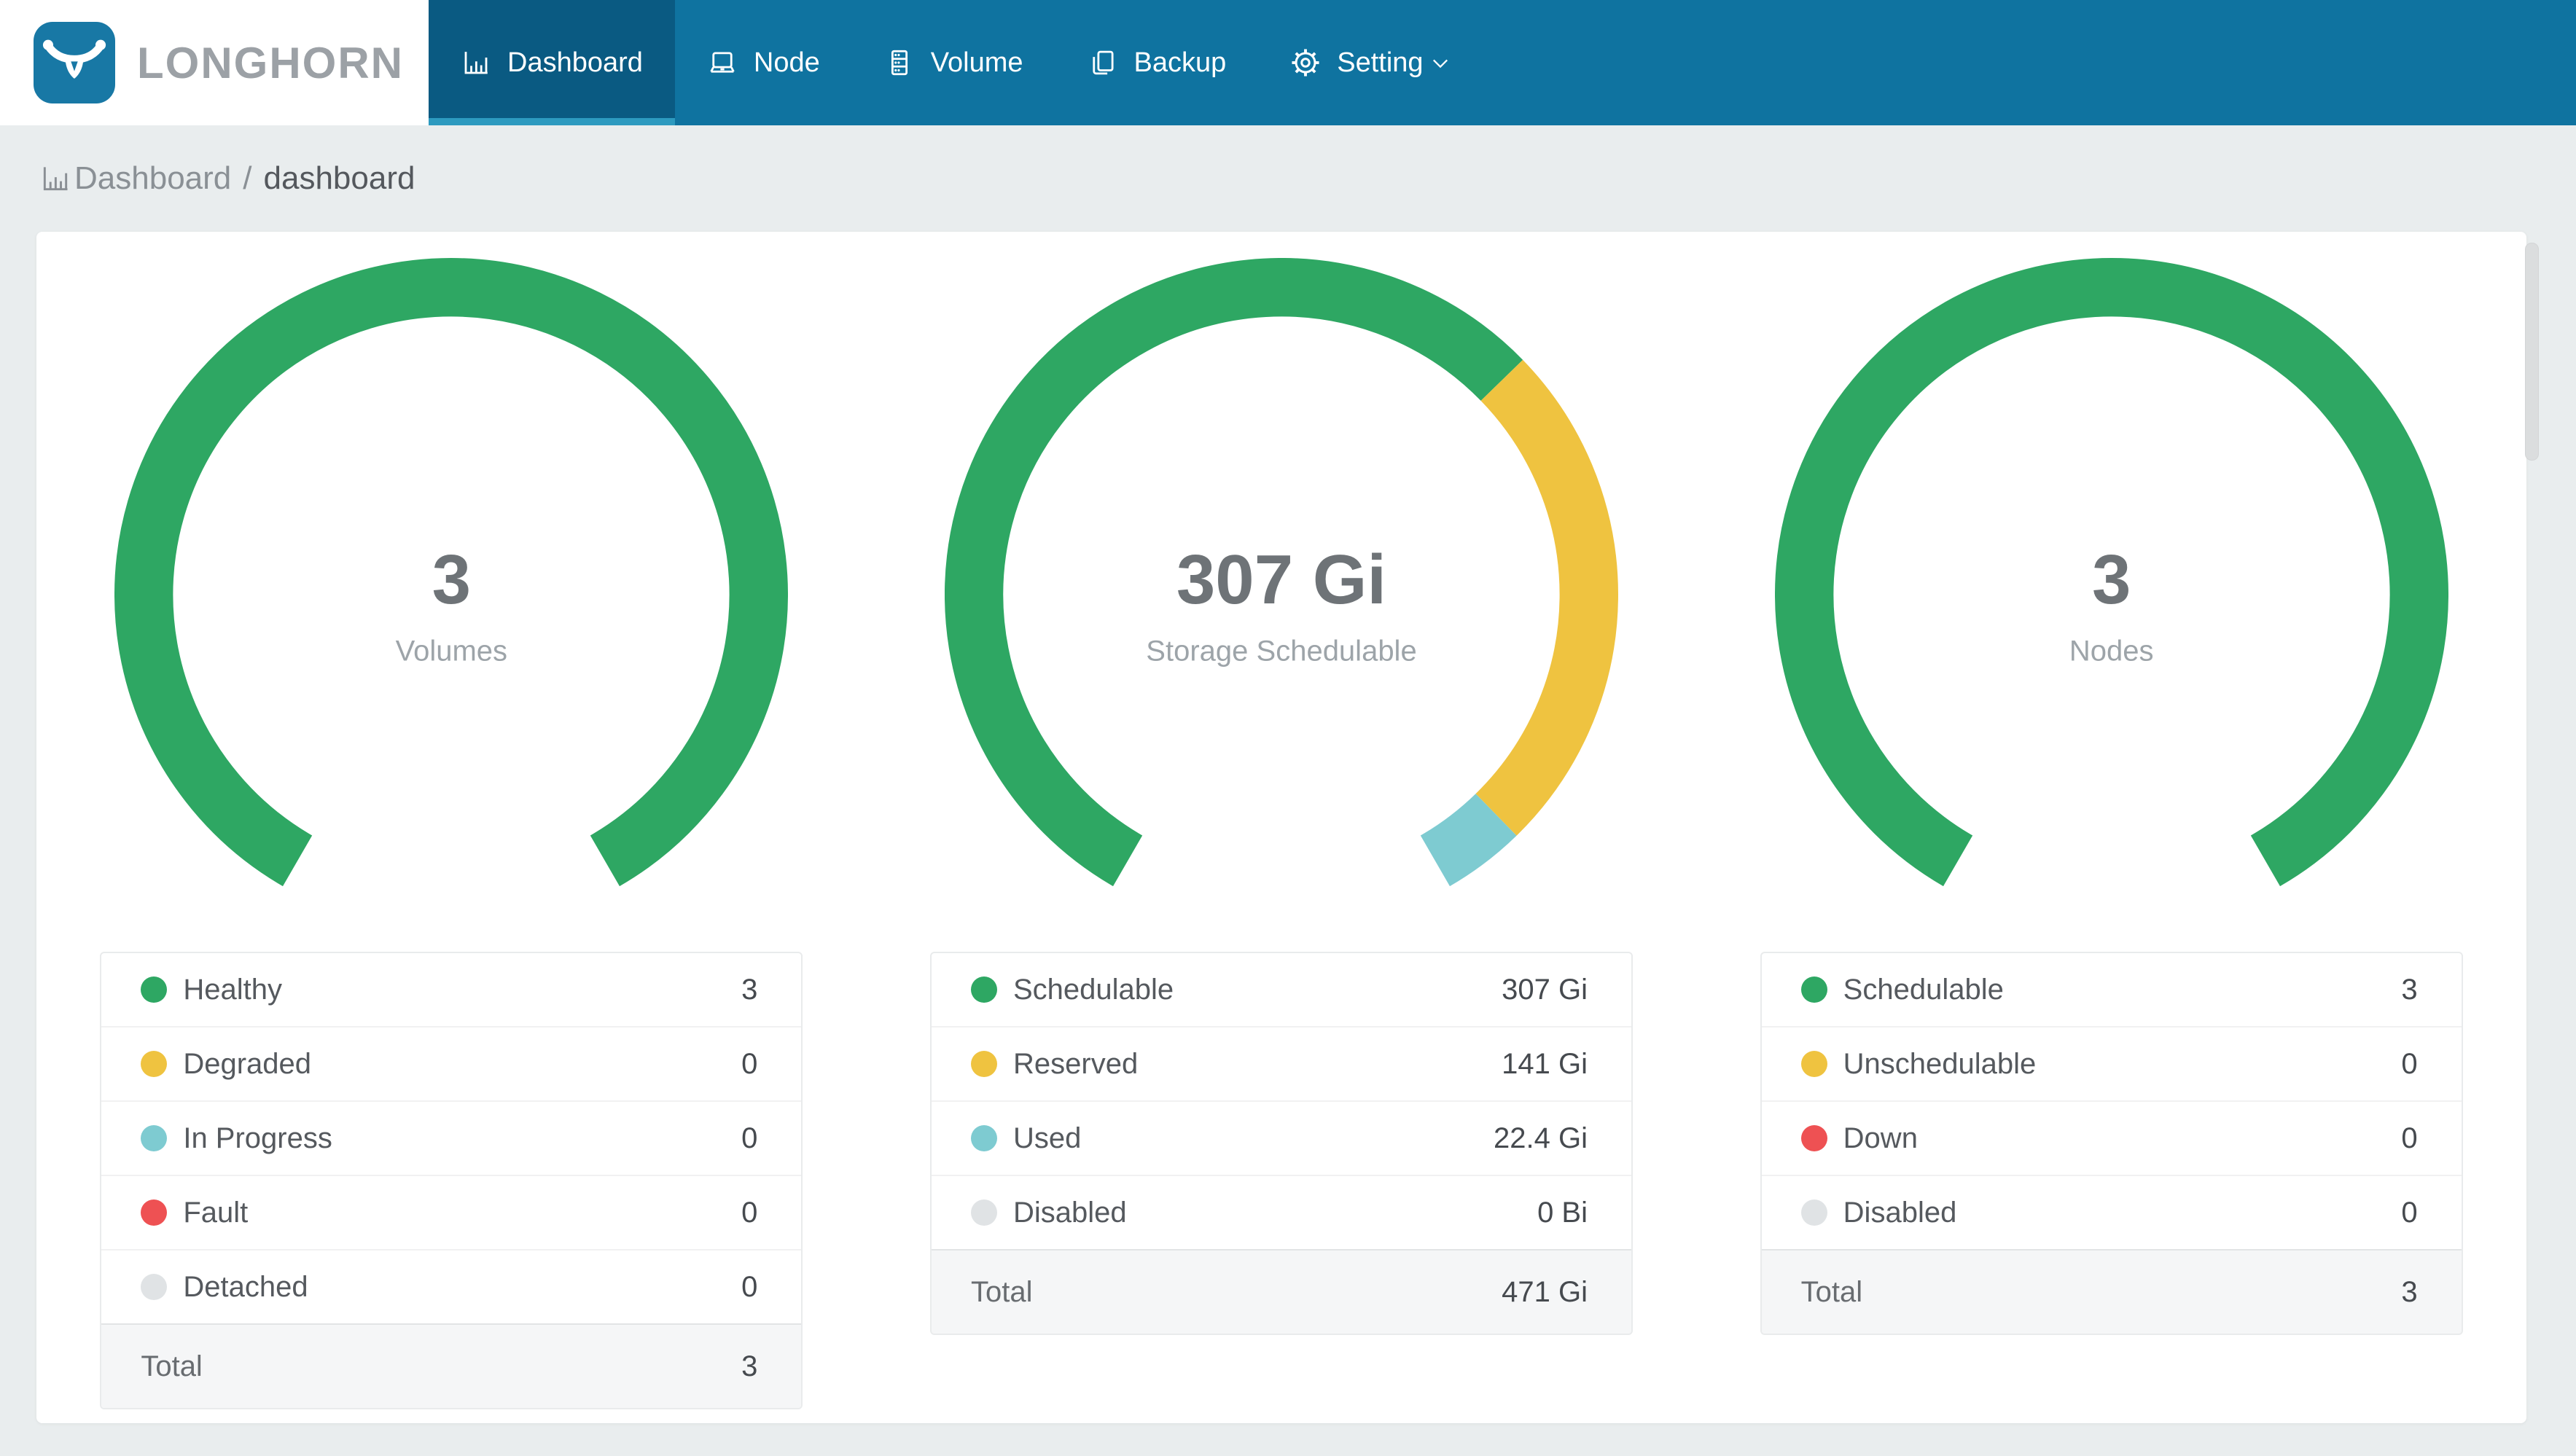 Image resolution: width=2576 pixels, height=1456 pixels. I want to click on nav-tab-label: Setting, so click(1380, 62).